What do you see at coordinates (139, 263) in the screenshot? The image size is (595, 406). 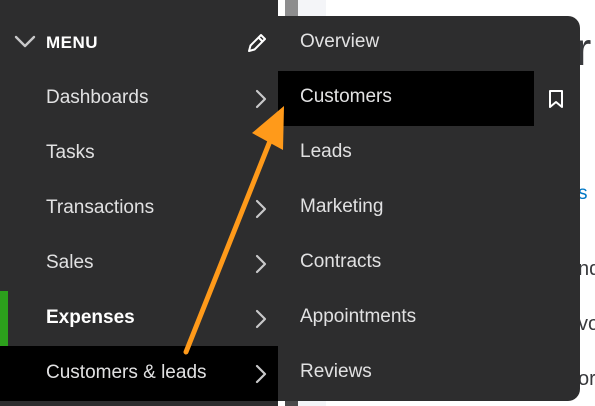 I see `sidebar-item-sales: Sales` at bounding box center [139, 263].